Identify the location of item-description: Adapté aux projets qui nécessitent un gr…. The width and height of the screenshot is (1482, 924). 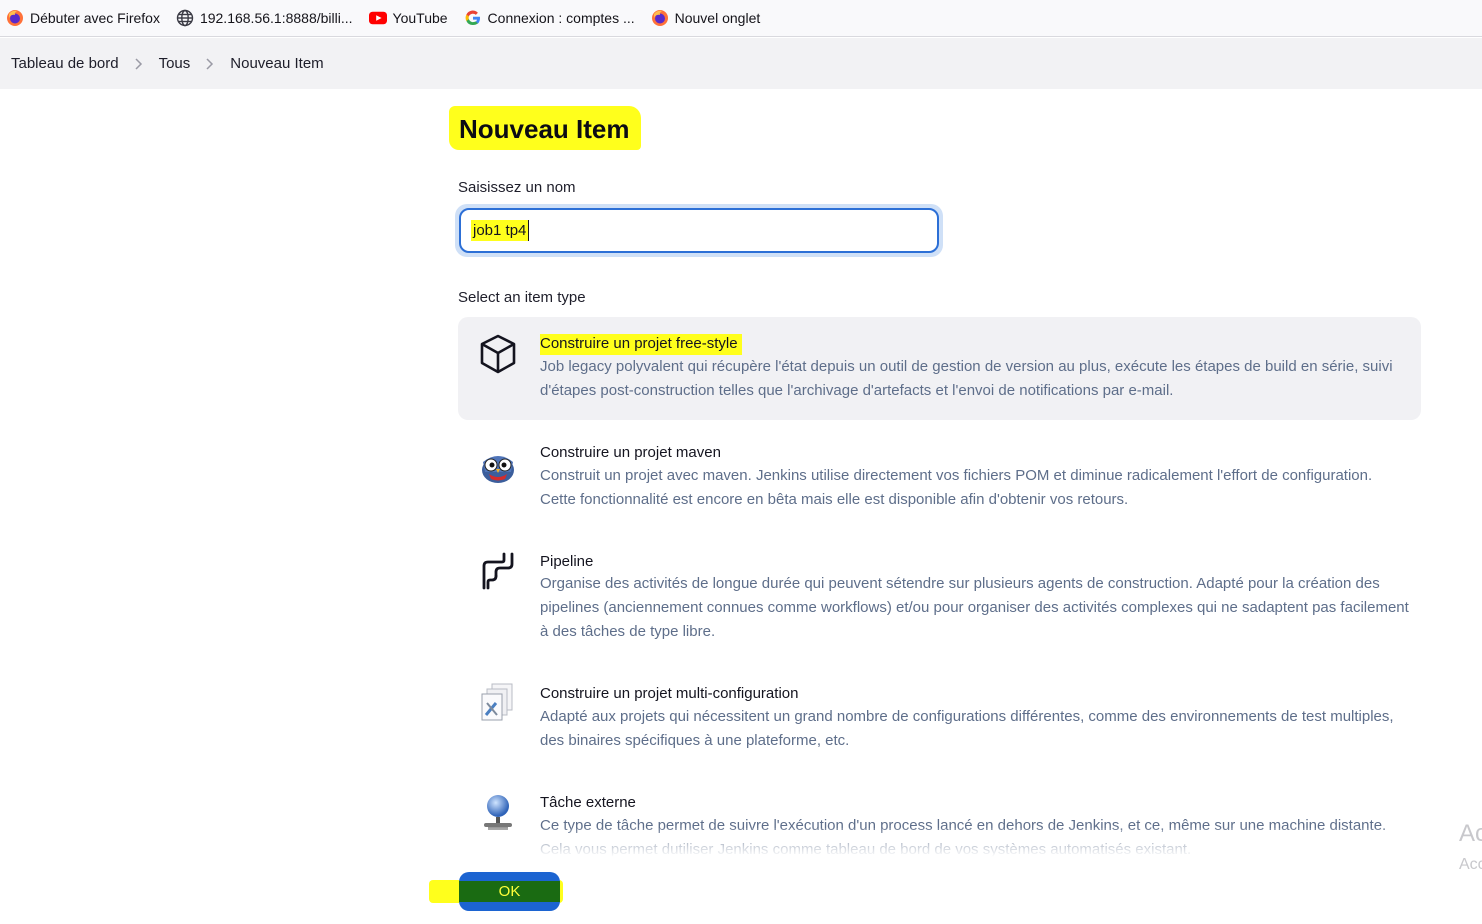
(967, 728).